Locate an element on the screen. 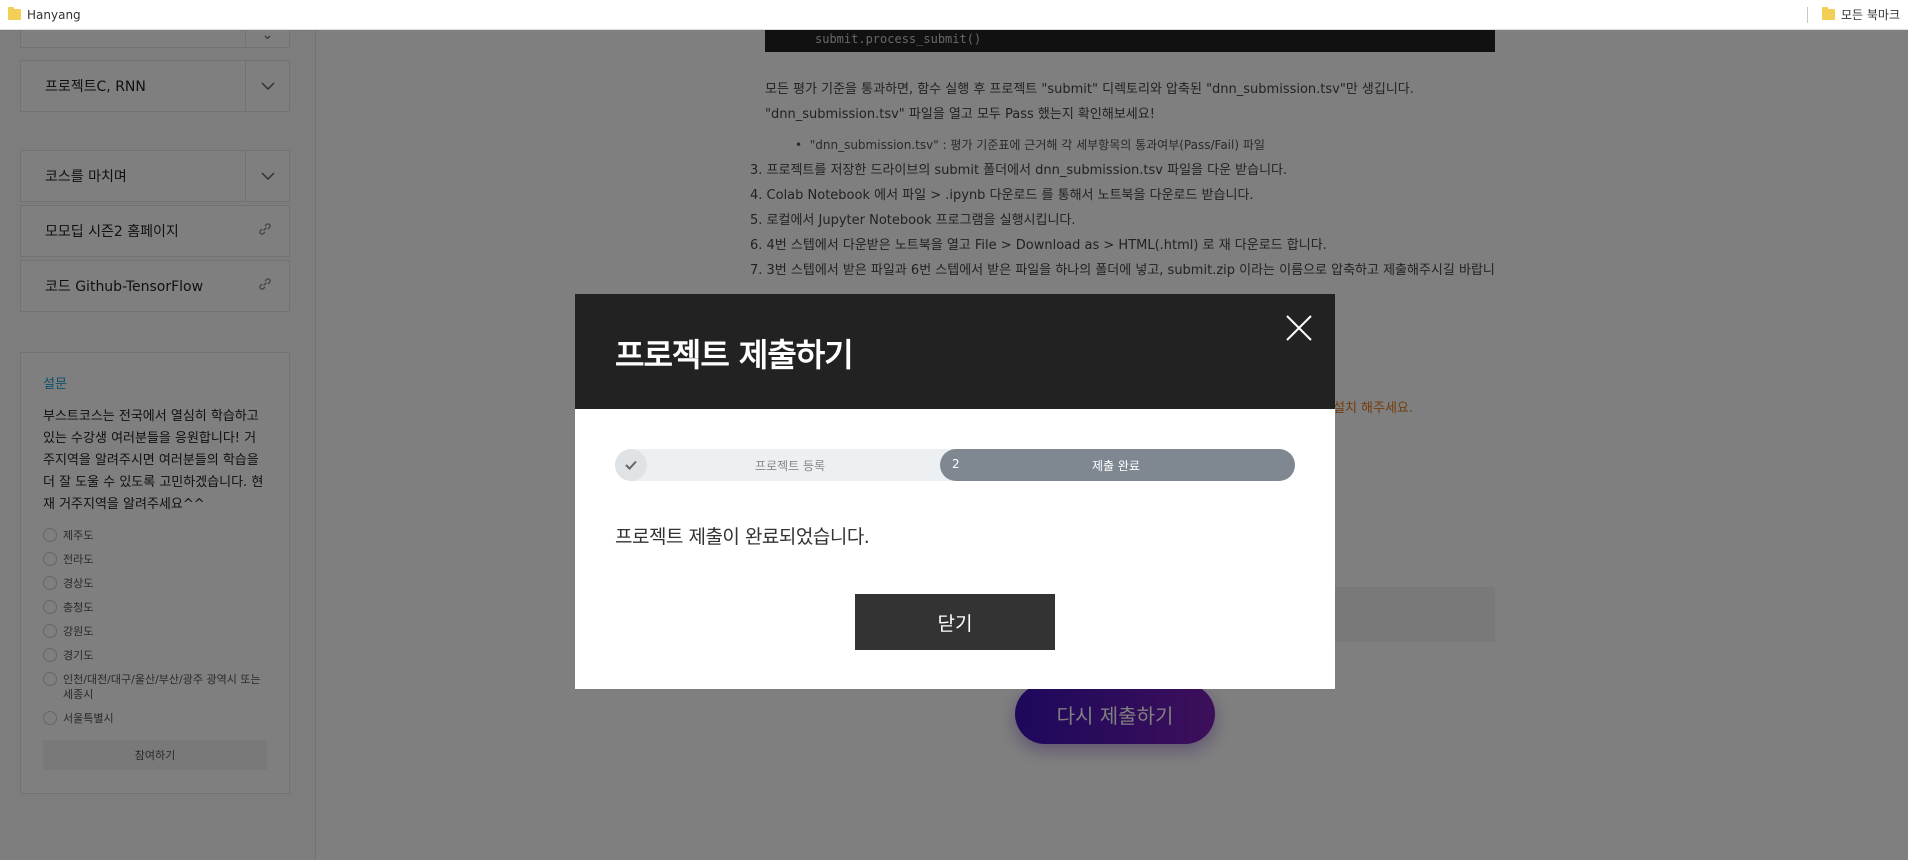 The height and width of the screenshot is (860, 1908). bookmark-all: 모든 북마크 is located at coordinates (1860, 14).